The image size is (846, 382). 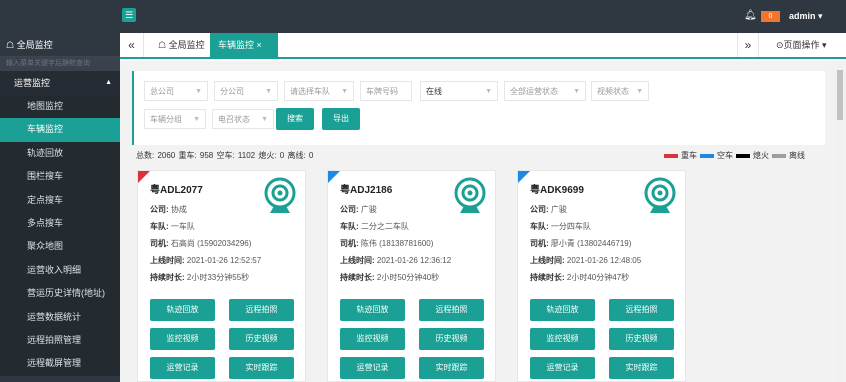 I want to click on sidebar-group-operations: 运营监控 ▲, so click(x=60, y=83).